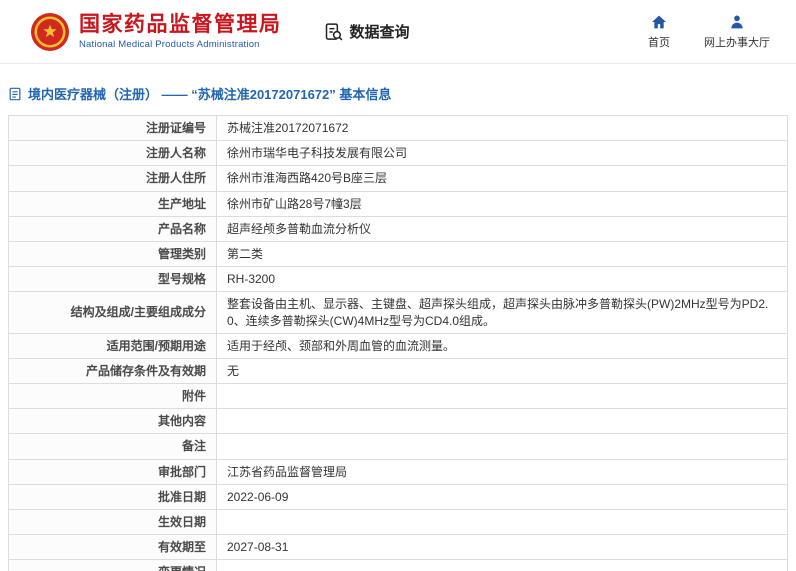 The width and height of the screenshot is (796, 571). What do you see at coordinates (112, 497) in the screenshot?
I see `row-label: 批准日期` at bounding box center [112, 497].